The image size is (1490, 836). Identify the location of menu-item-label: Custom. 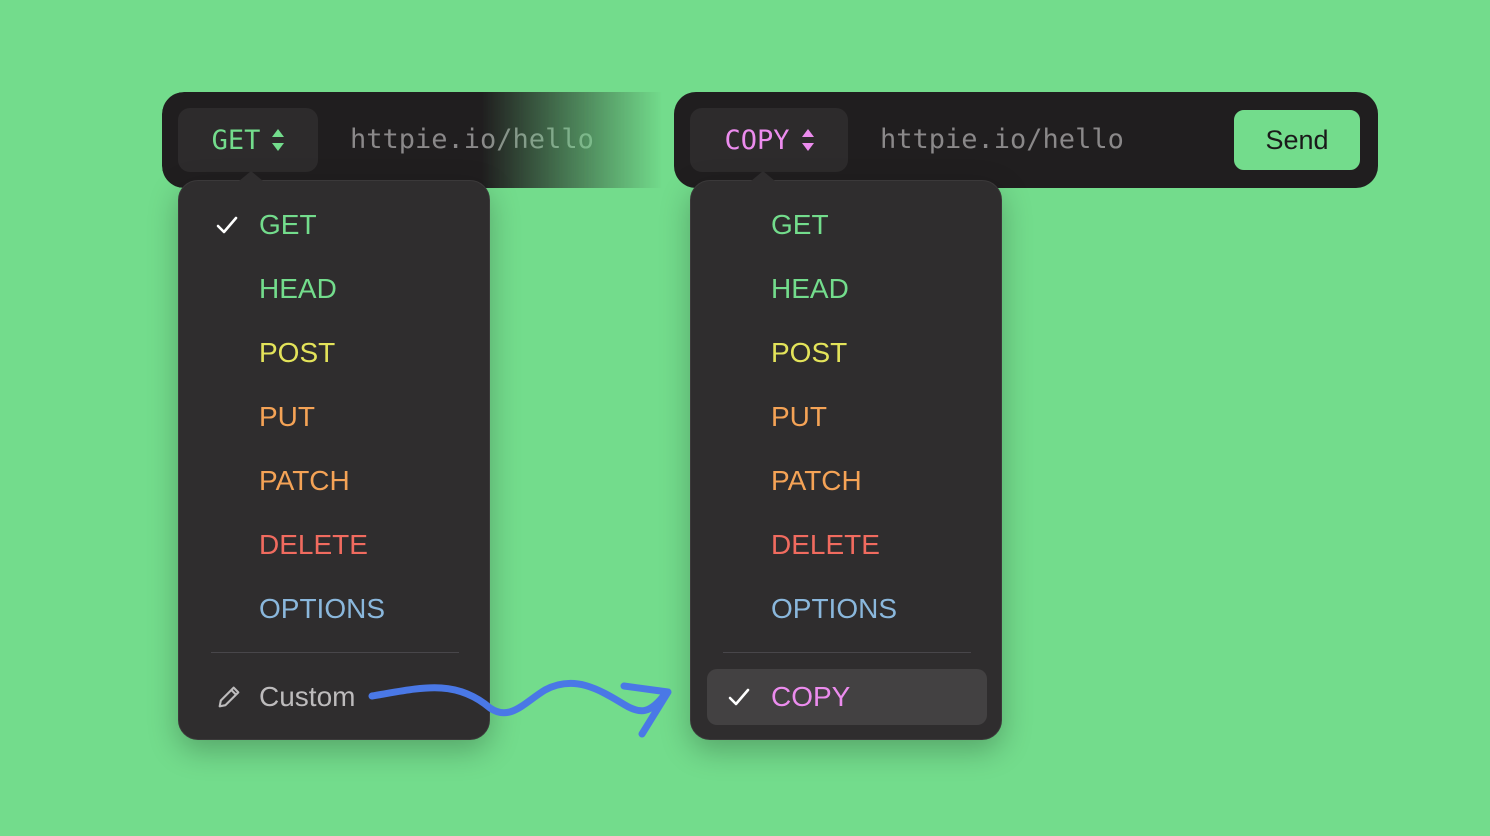
(307, 696).